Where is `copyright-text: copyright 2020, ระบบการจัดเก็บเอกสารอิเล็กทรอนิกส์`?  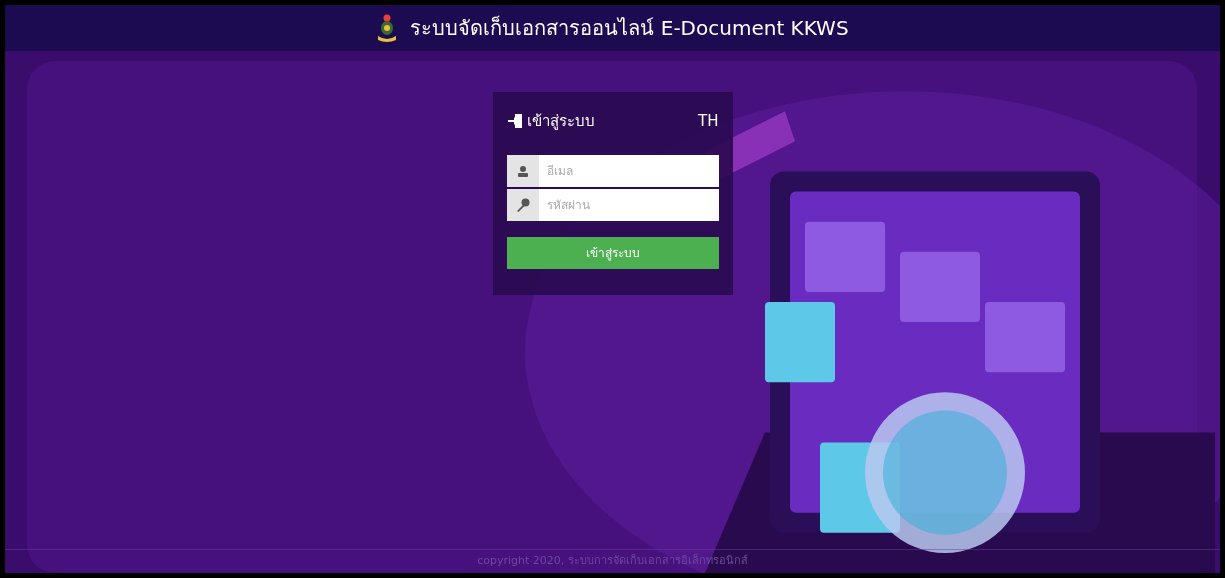 copyright-text: copyright 2020, ระบบการจัดเก็บเอกสารอิเล็กทรอนิกส์ is located at coordinates (612, 561).